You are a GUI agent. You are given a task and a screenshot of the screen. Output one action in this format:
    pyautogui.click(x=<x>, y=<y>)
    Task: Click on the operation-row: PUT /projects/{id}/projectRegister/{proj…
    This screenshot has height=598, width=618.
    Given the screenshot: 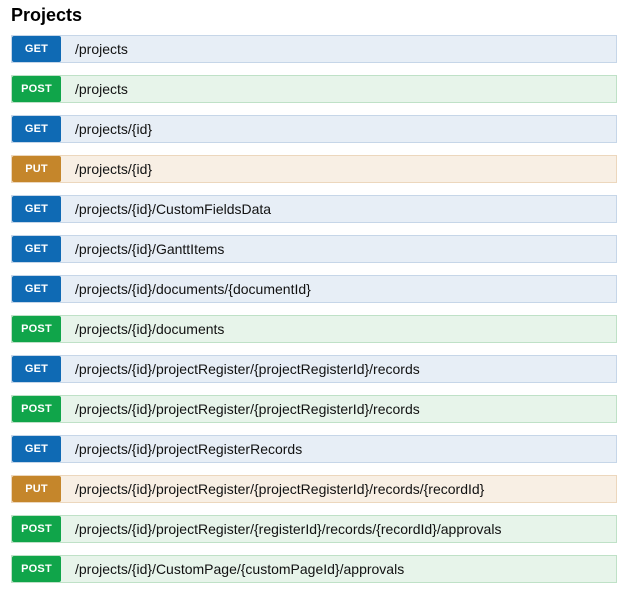 What is the action you would take?
    pyautogui.click(x=314, y=489)
    